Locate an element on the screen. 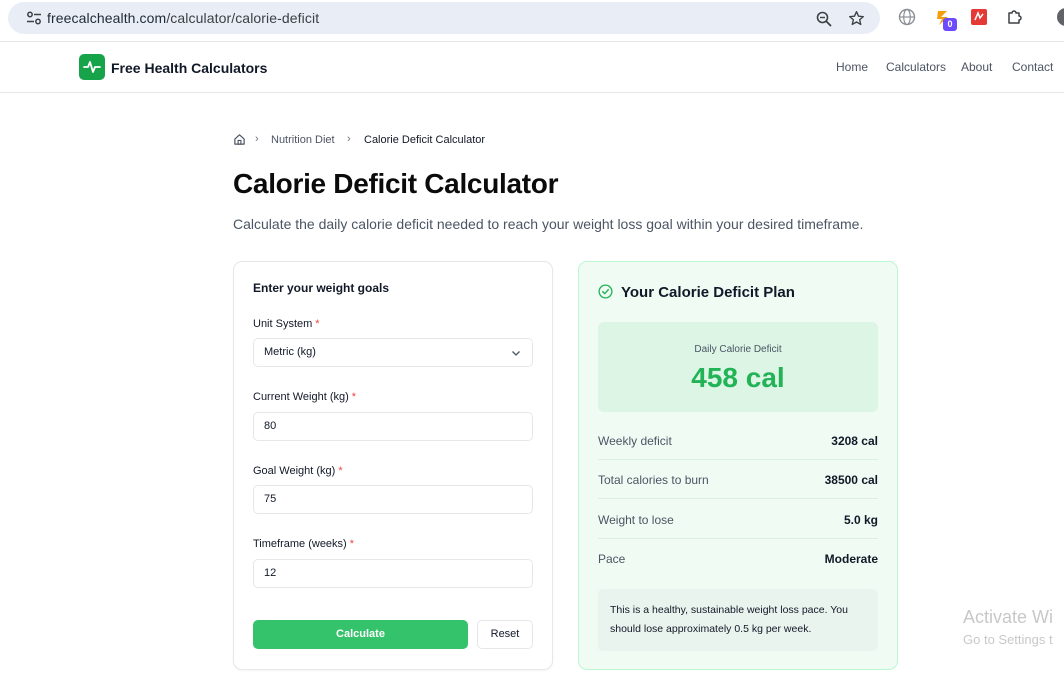 This screenshot has width=1064, height=676. profile-avatar is located at coordinates (1060, 17).